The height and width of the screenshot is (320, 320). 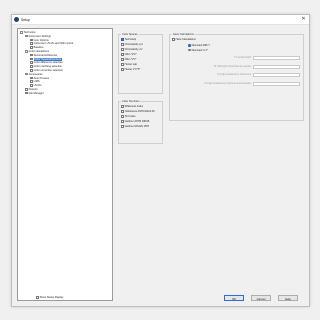 I want to click on close-window-button: ✕, so click(x=303, y=19).